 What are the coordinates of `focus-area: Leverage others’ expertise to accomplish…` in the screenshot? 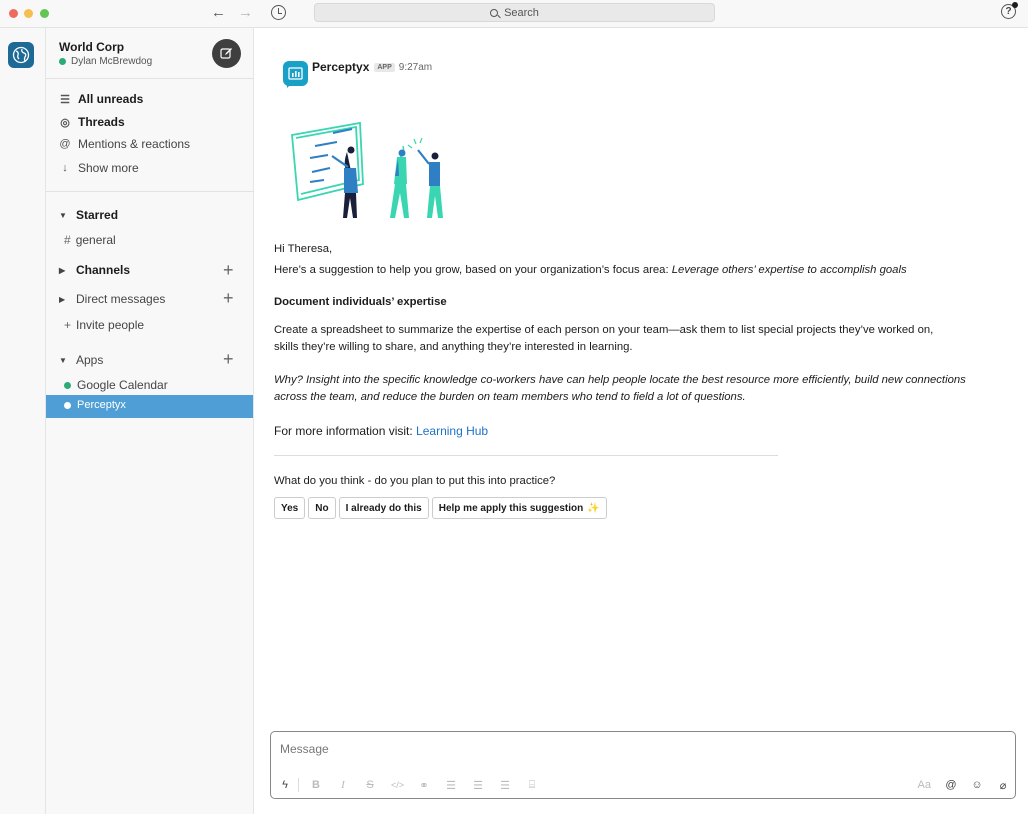 It's located at (789, 270).